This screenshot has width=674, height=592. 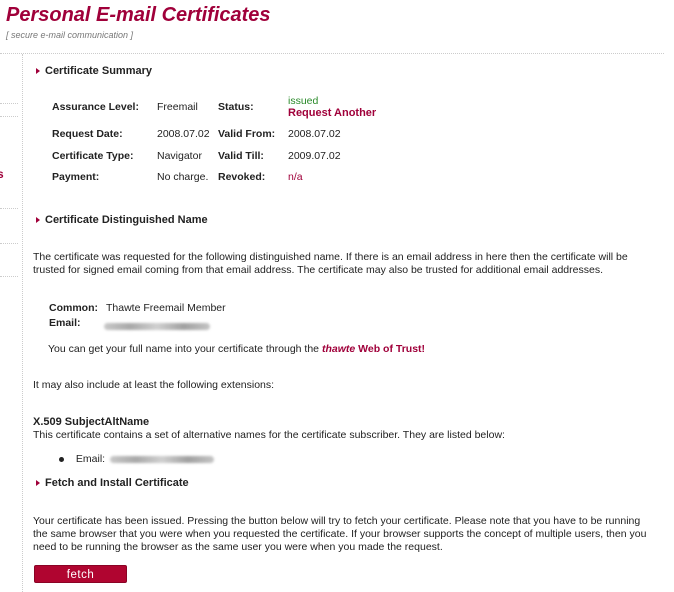 What do you see at coordinates (332, 53) in the screenshot?
I see `header-divider` at bounding box center [332, 53].